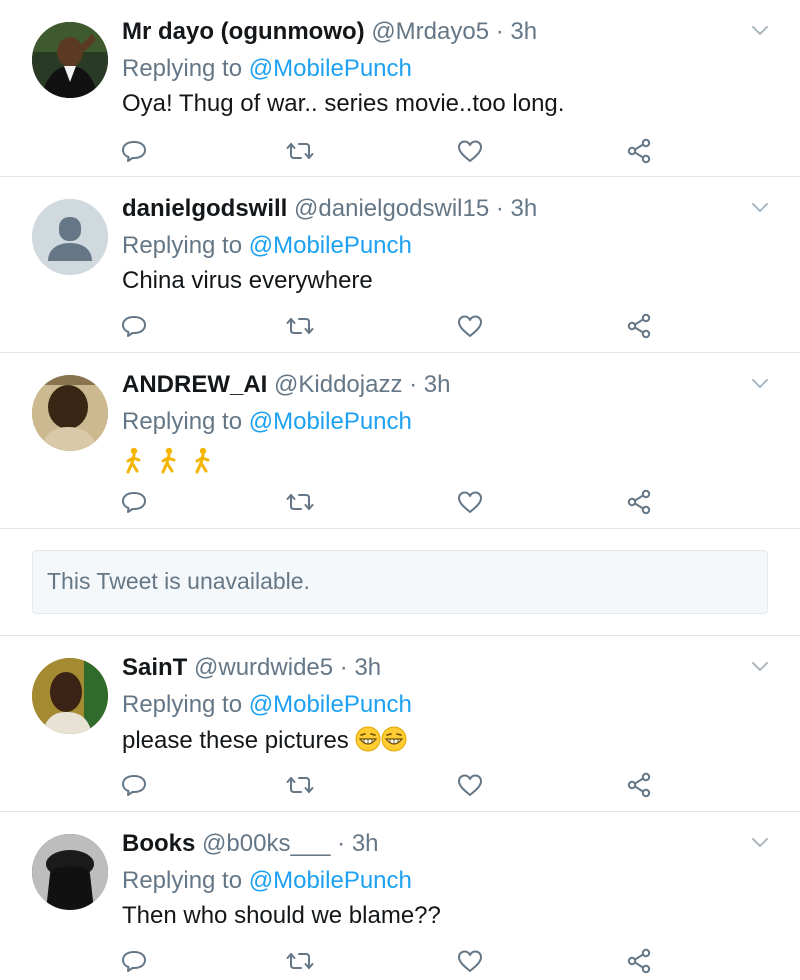 Image resolution: width=800 pixels, height=980 pixels. I want to click on tweet-text: China virus everywhere, so click(247, 280).